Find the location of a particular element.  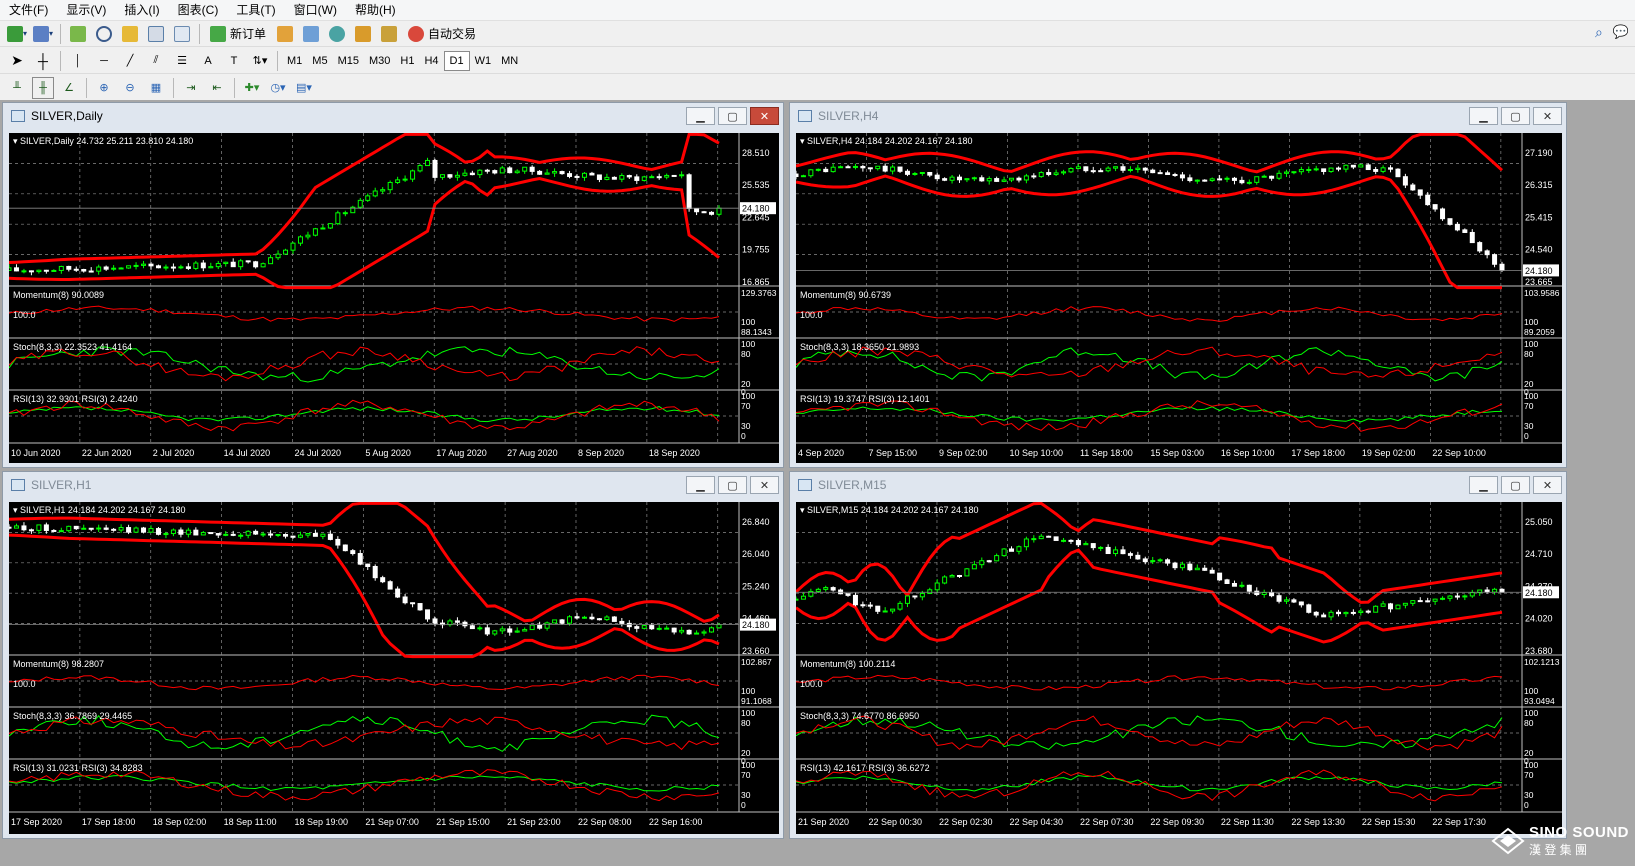

data-window-button is located at coordinates (104, 34).